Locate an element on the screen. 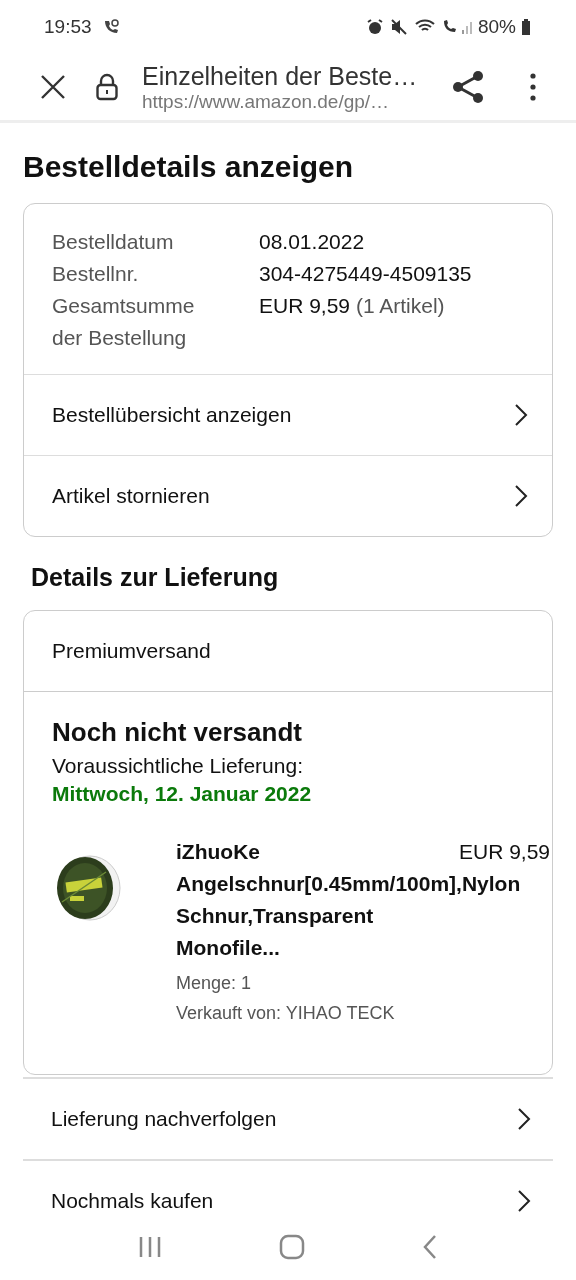 This screenshot has width=576, height=1280. delivery-label: Voraussichtliche Lieferung: is located at coordinates (178, 766).